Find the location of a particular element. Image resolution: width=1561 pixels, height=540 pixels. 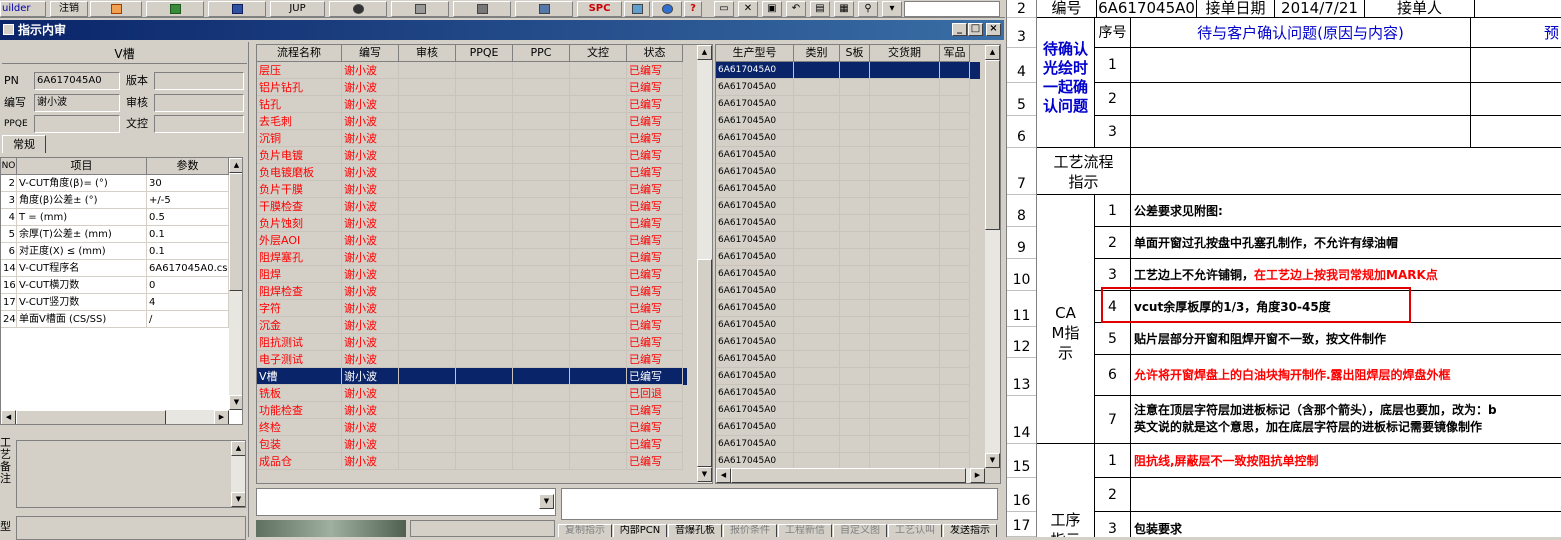

flow-row: 沉铜 谢小波 已编写 is located at coordinates (472, 138).